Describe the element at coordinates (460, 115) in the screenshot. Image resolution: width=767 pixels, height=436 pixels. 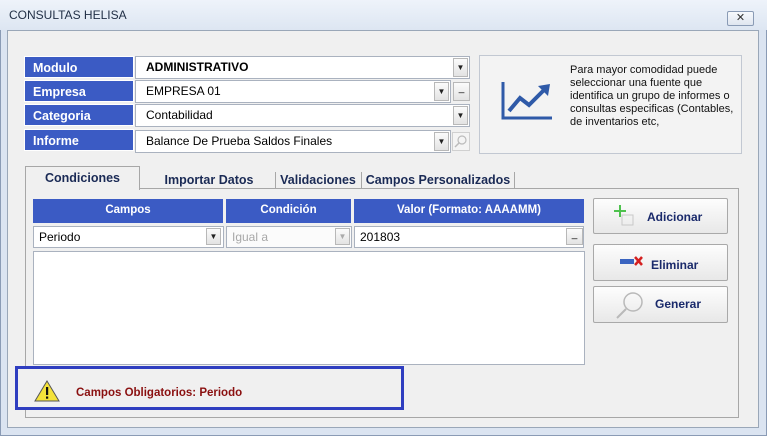
I see `categoria-dropdown-icon: ▼` at that location.